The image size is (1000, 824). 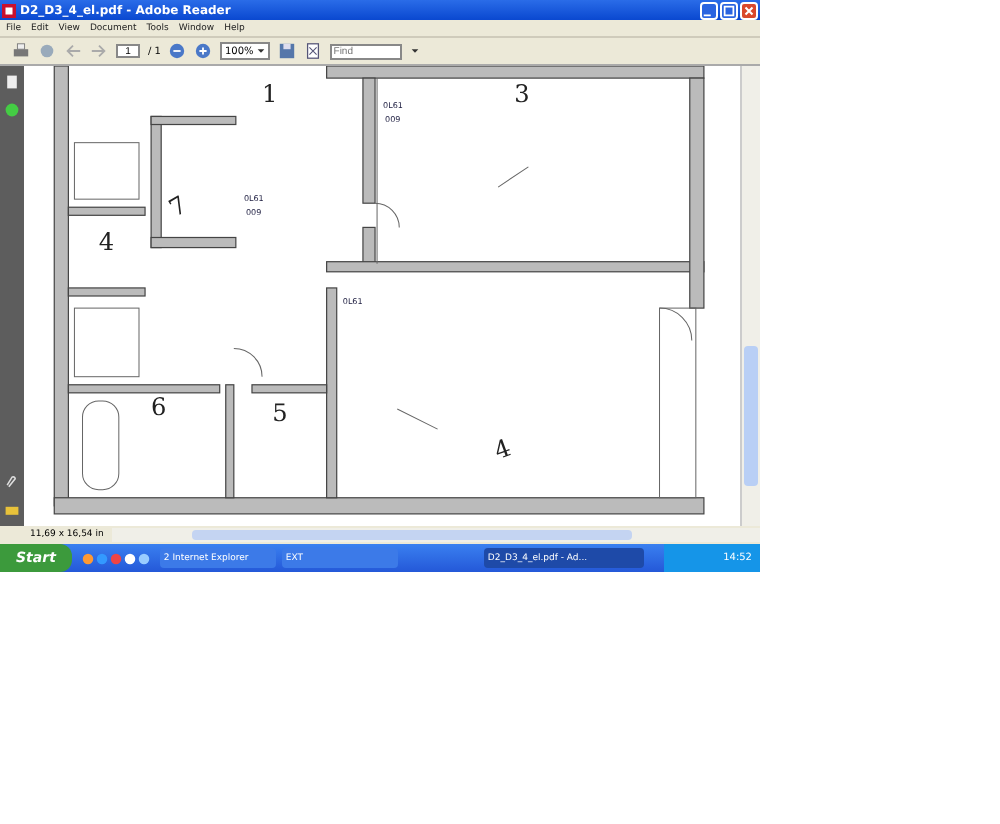 I want to click on close-icon, so click(x=749, y=10).